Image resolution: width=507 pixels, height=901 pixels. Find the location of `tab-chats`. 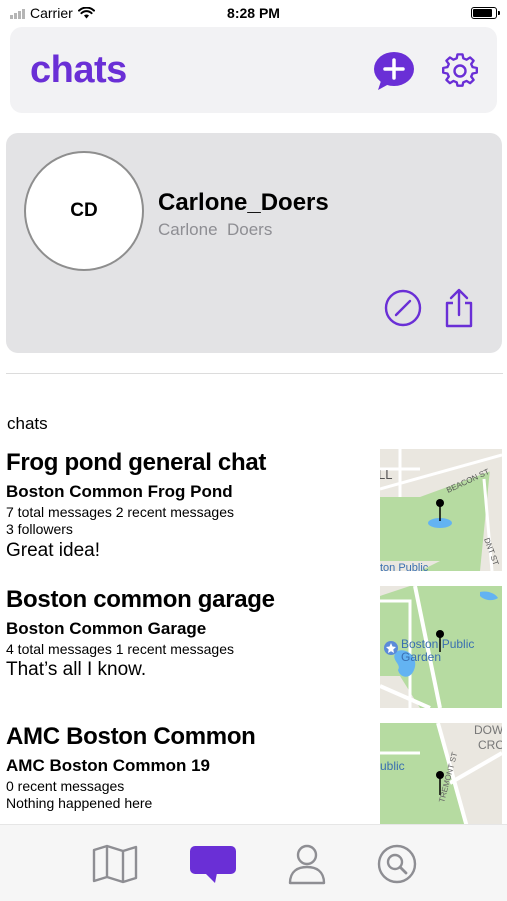

tab-chats is located at coordinates (213, 864).